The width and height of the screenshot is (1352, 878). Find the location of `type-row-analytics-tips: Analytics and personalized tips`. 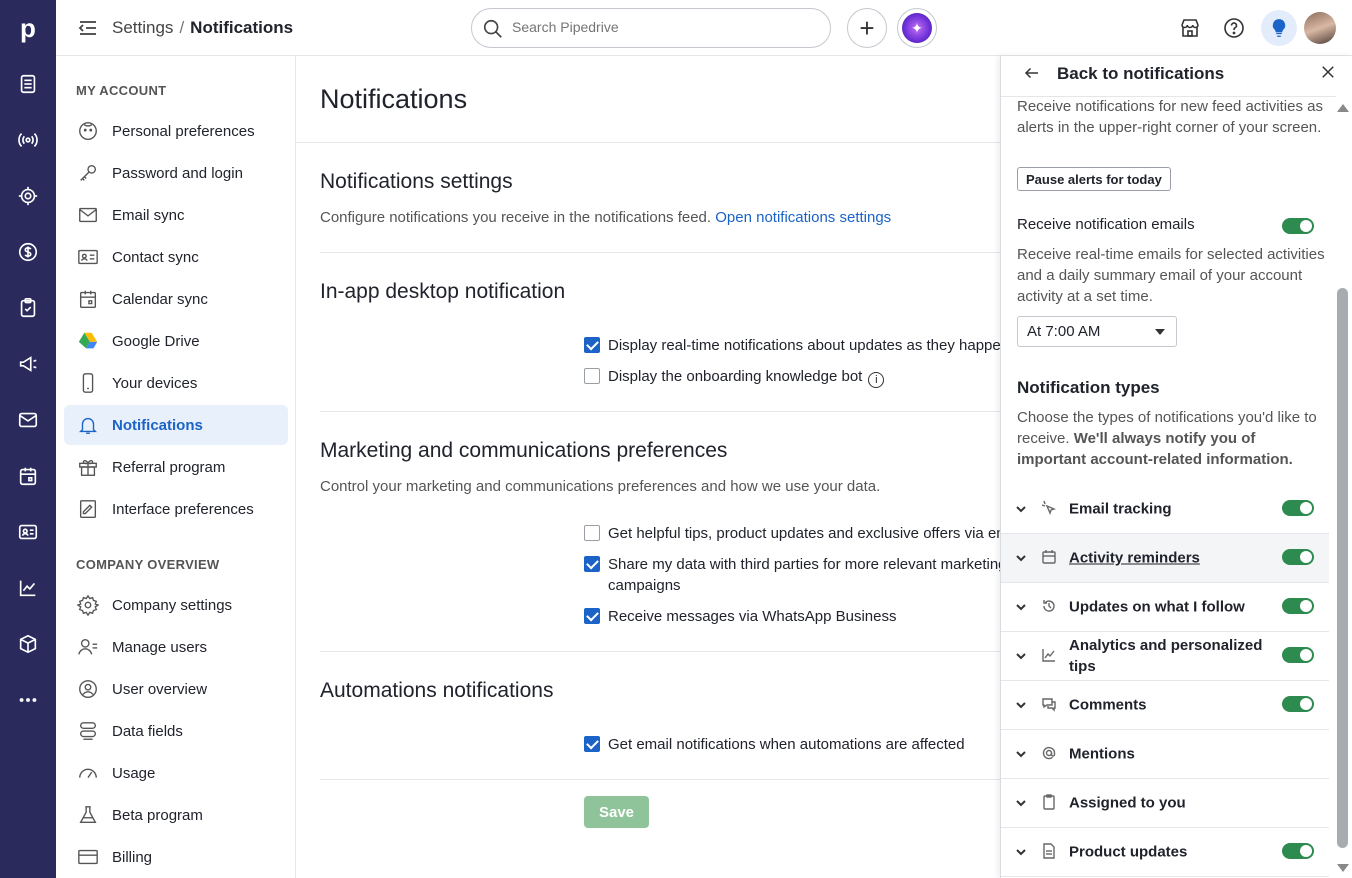

type-row-analytics-tips: Analytics and personalized tips is located at coordinates (1165, 656).